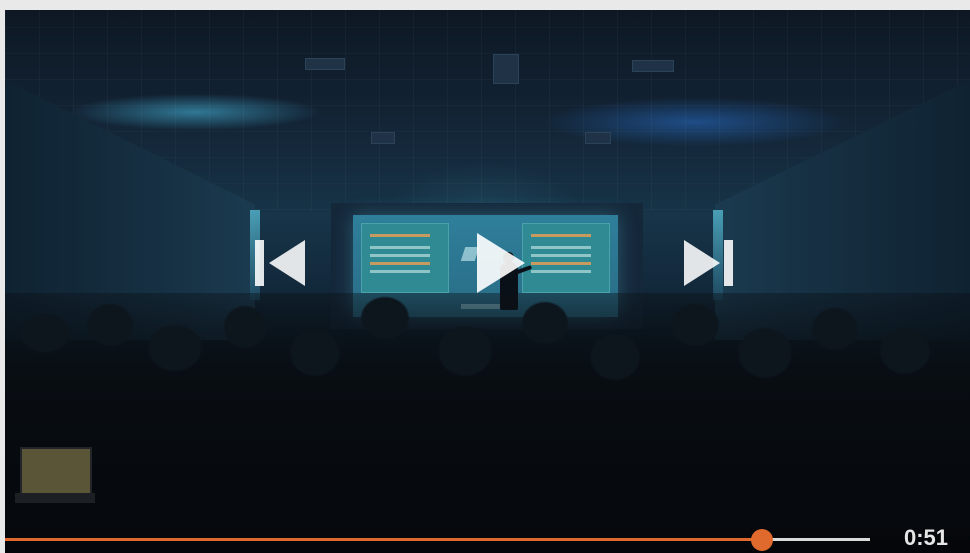  What do you see at coordinates (383, 539) in the screenshot?
I see `seek-progress` at bounding box center [383, 539].